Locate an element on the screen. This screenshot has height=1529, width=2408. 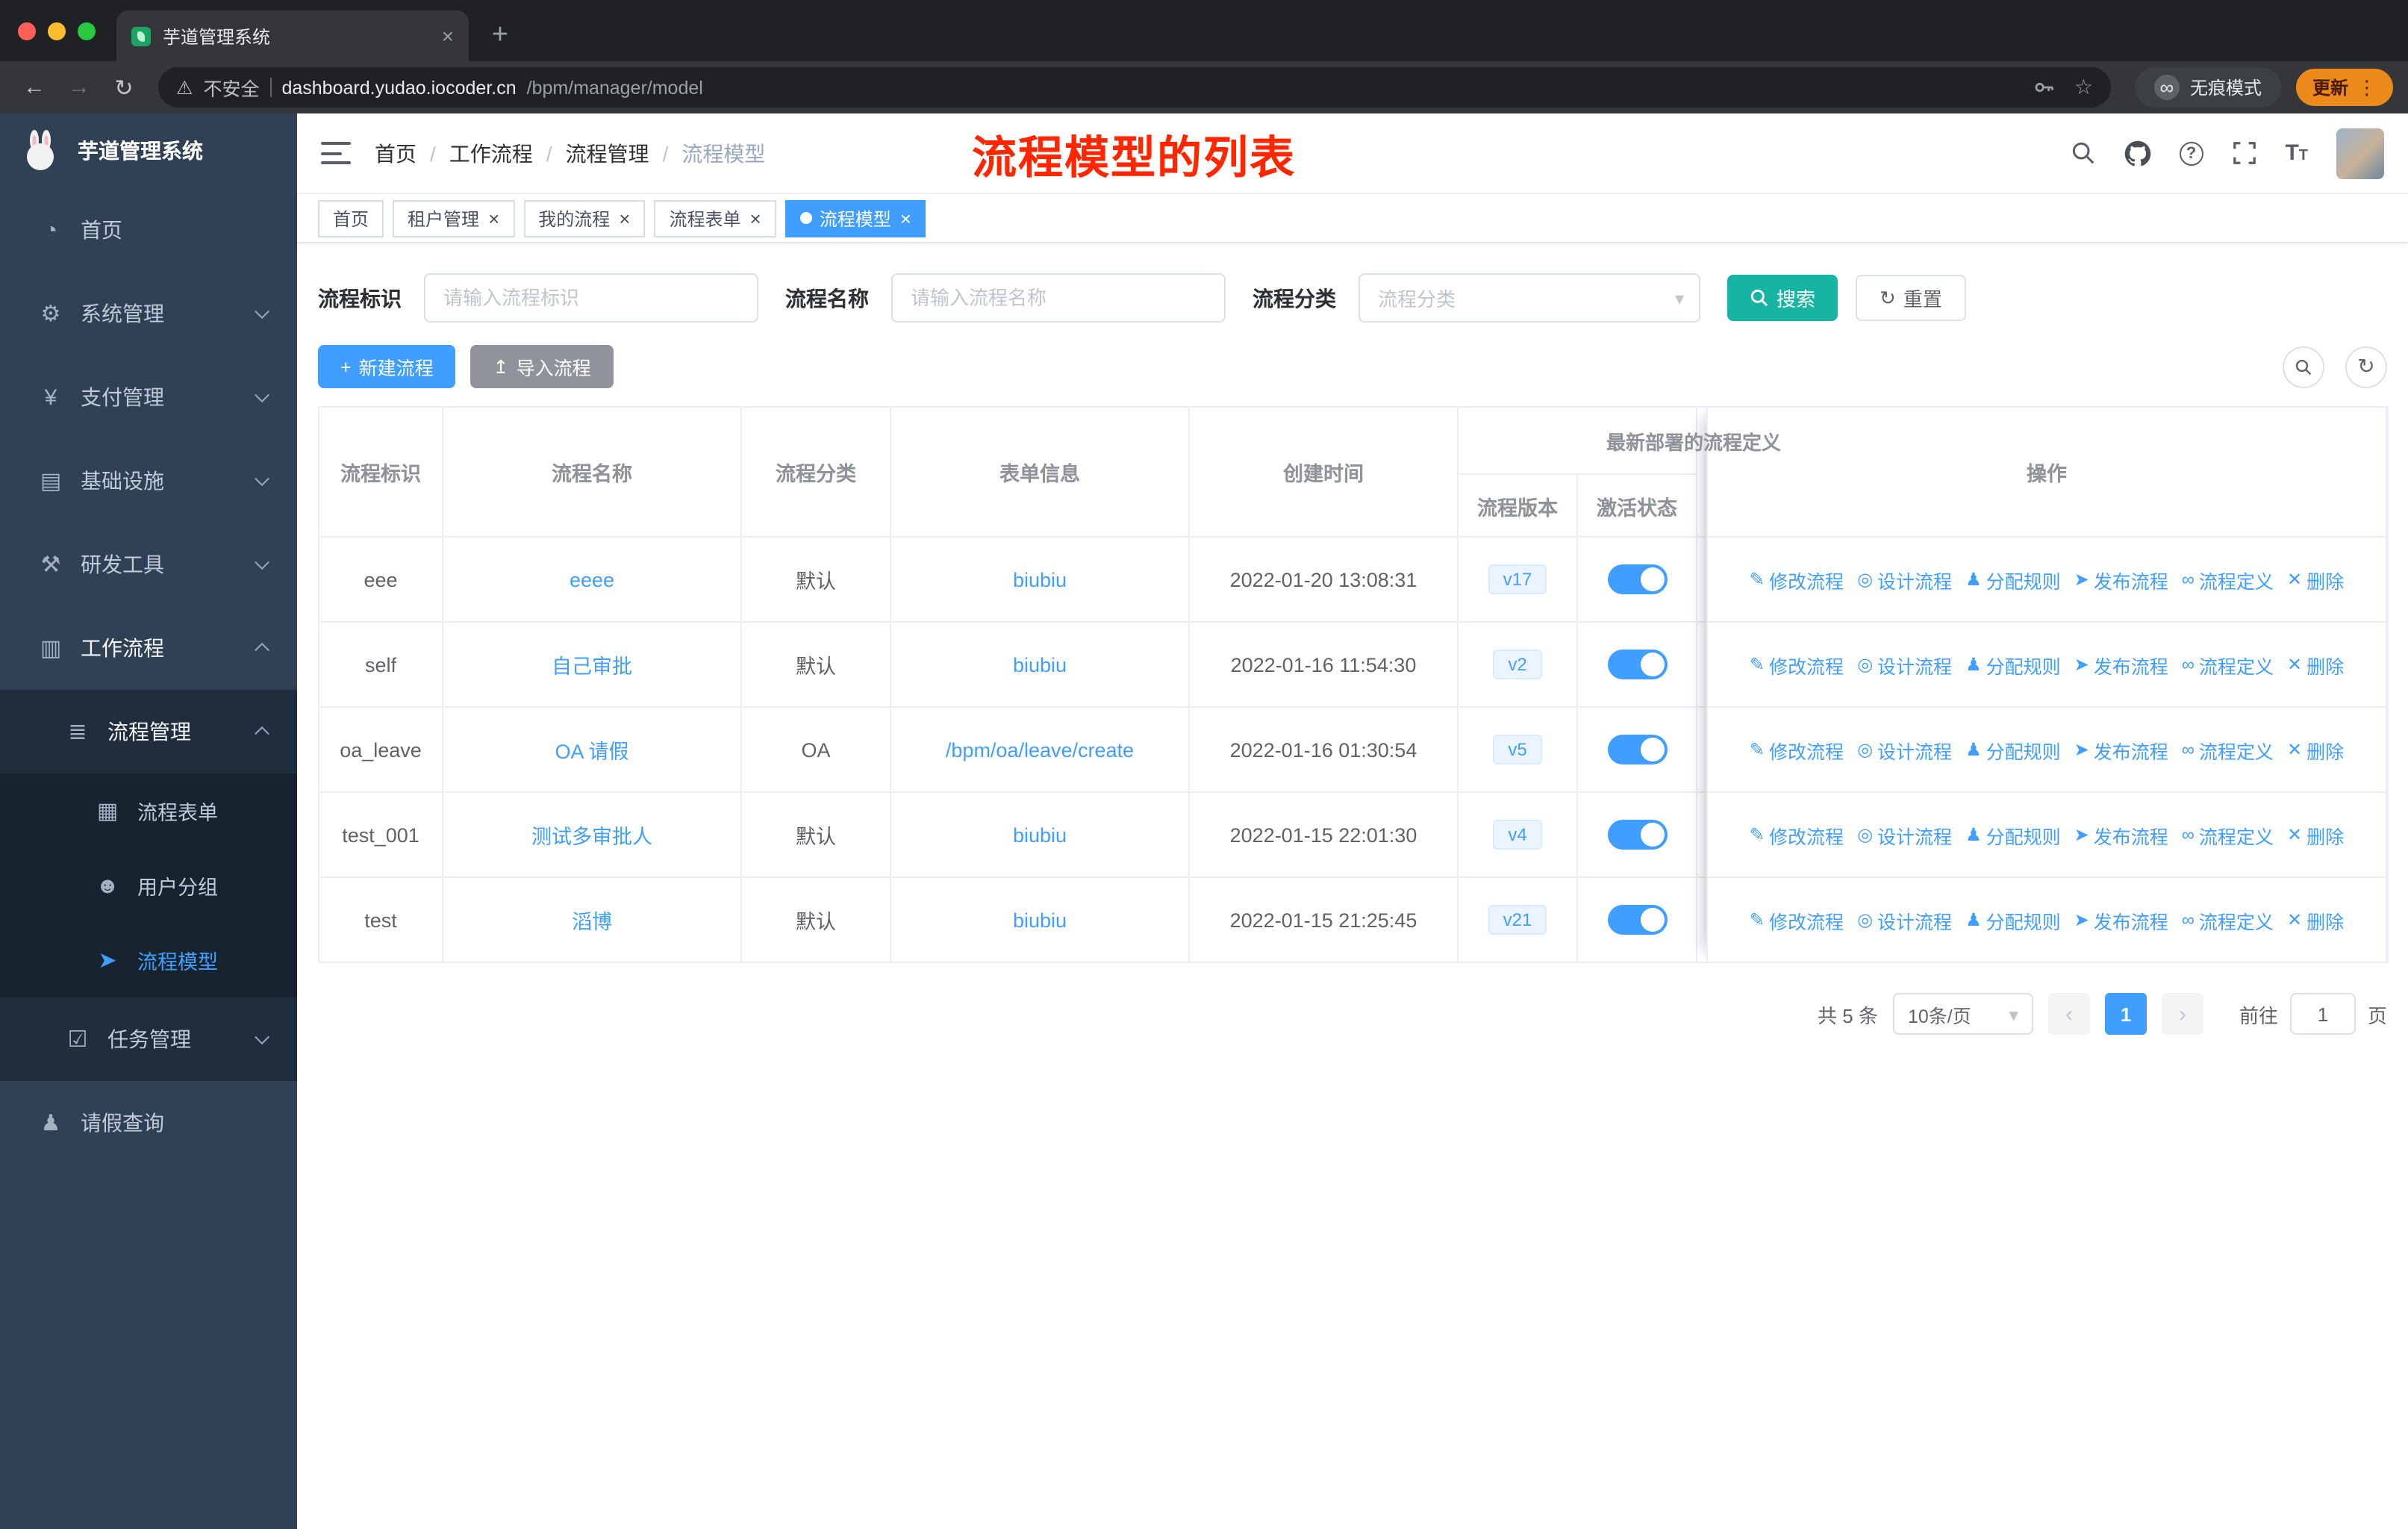
create-process-button: + 新建流程 is located at coordinates (387, 367).